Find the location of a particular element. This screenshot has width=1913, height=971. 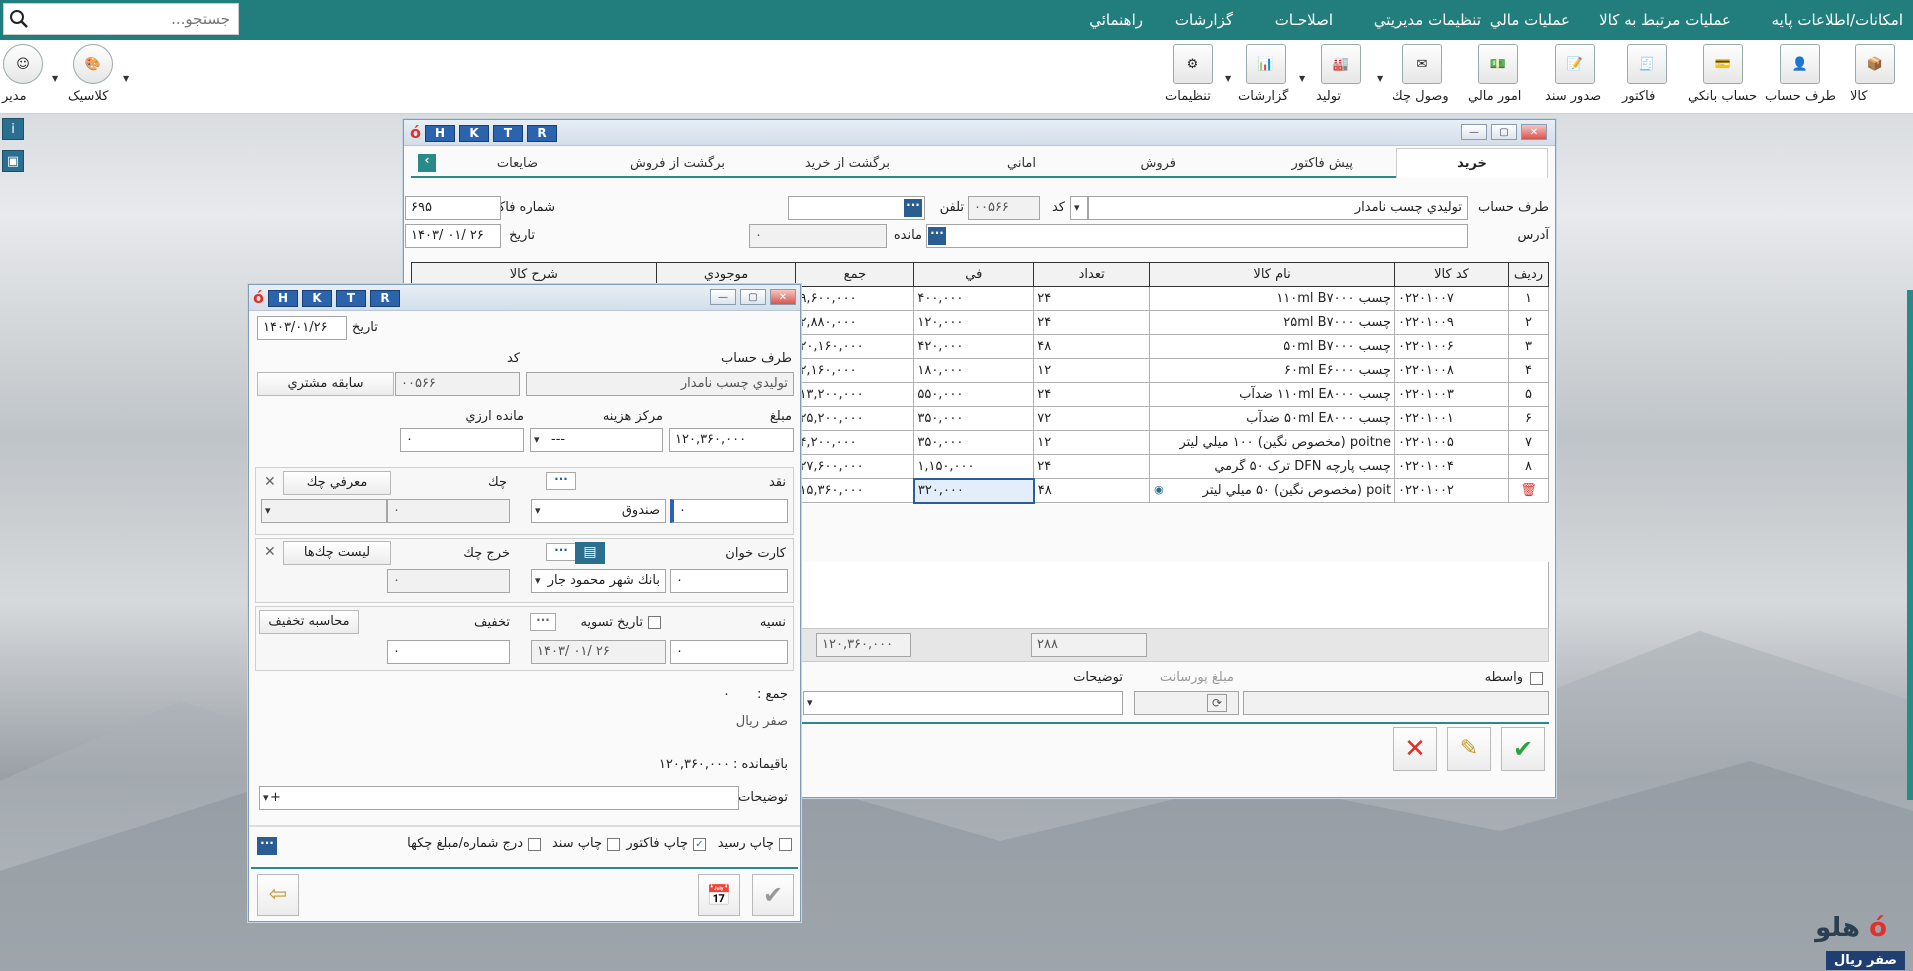

search-box is located at coordinates (121, 19).